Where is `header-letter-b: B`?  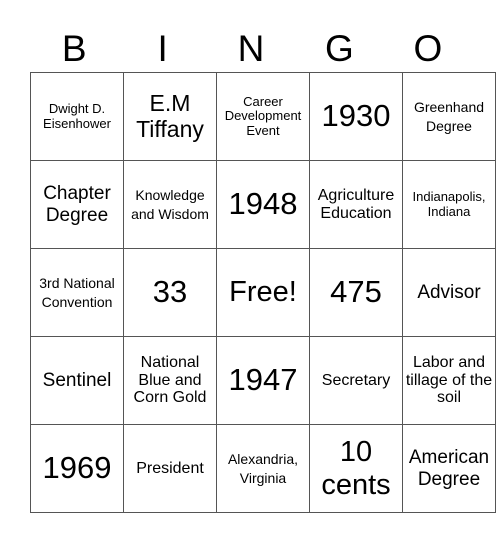 header-letter-b: B is located at coordinates (74, 48).